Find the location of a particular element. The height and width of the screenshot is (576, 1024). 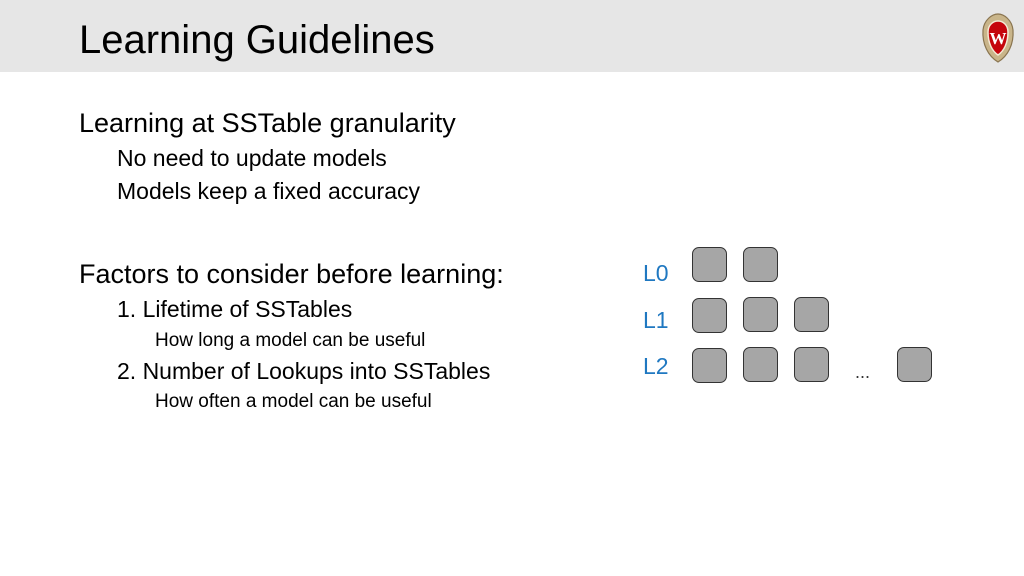

level-label-l2: L2 is located at coordinates (656, 366).